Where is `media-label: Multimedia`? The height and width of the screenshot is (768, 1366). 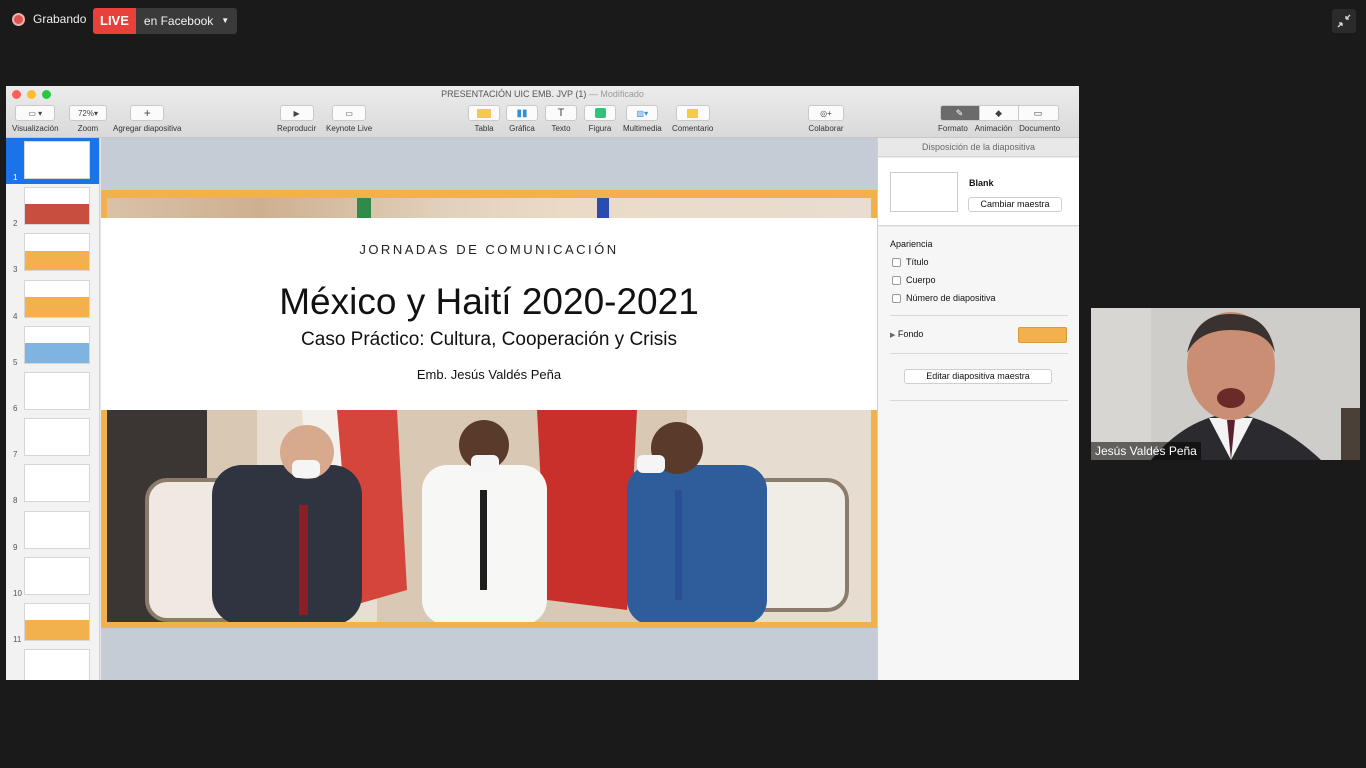 media-label: Multimedia is located at coordinates (642, 128).